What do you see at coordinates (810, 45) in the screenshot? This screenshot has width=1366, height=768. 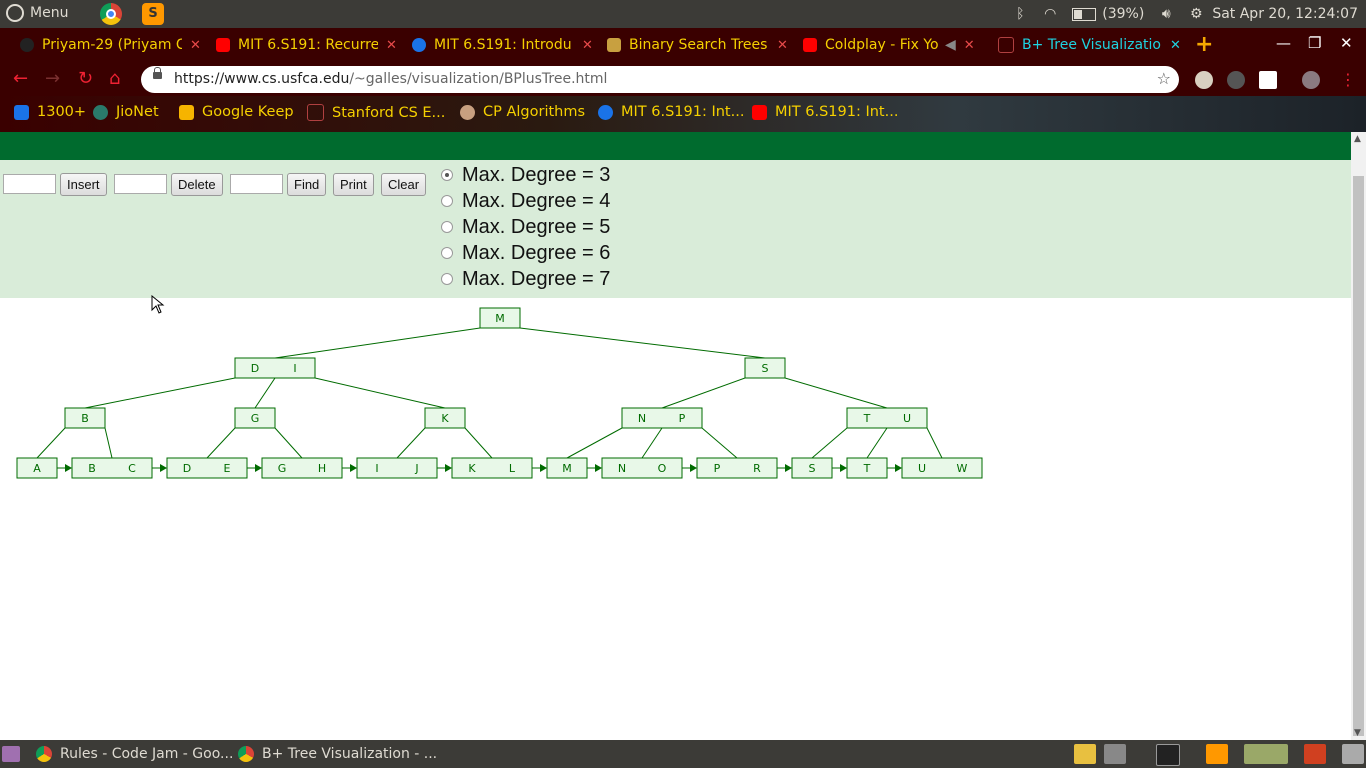 I see `youtube-icon` at bounding box center [810, 45].